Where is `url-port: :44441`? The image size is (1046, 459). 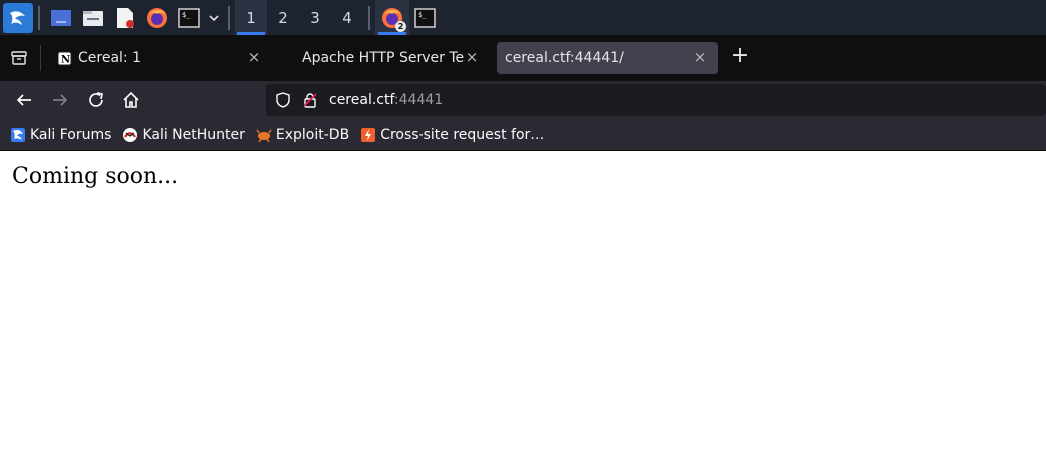 url-port: :44441 is located at coordinates (418, 100).